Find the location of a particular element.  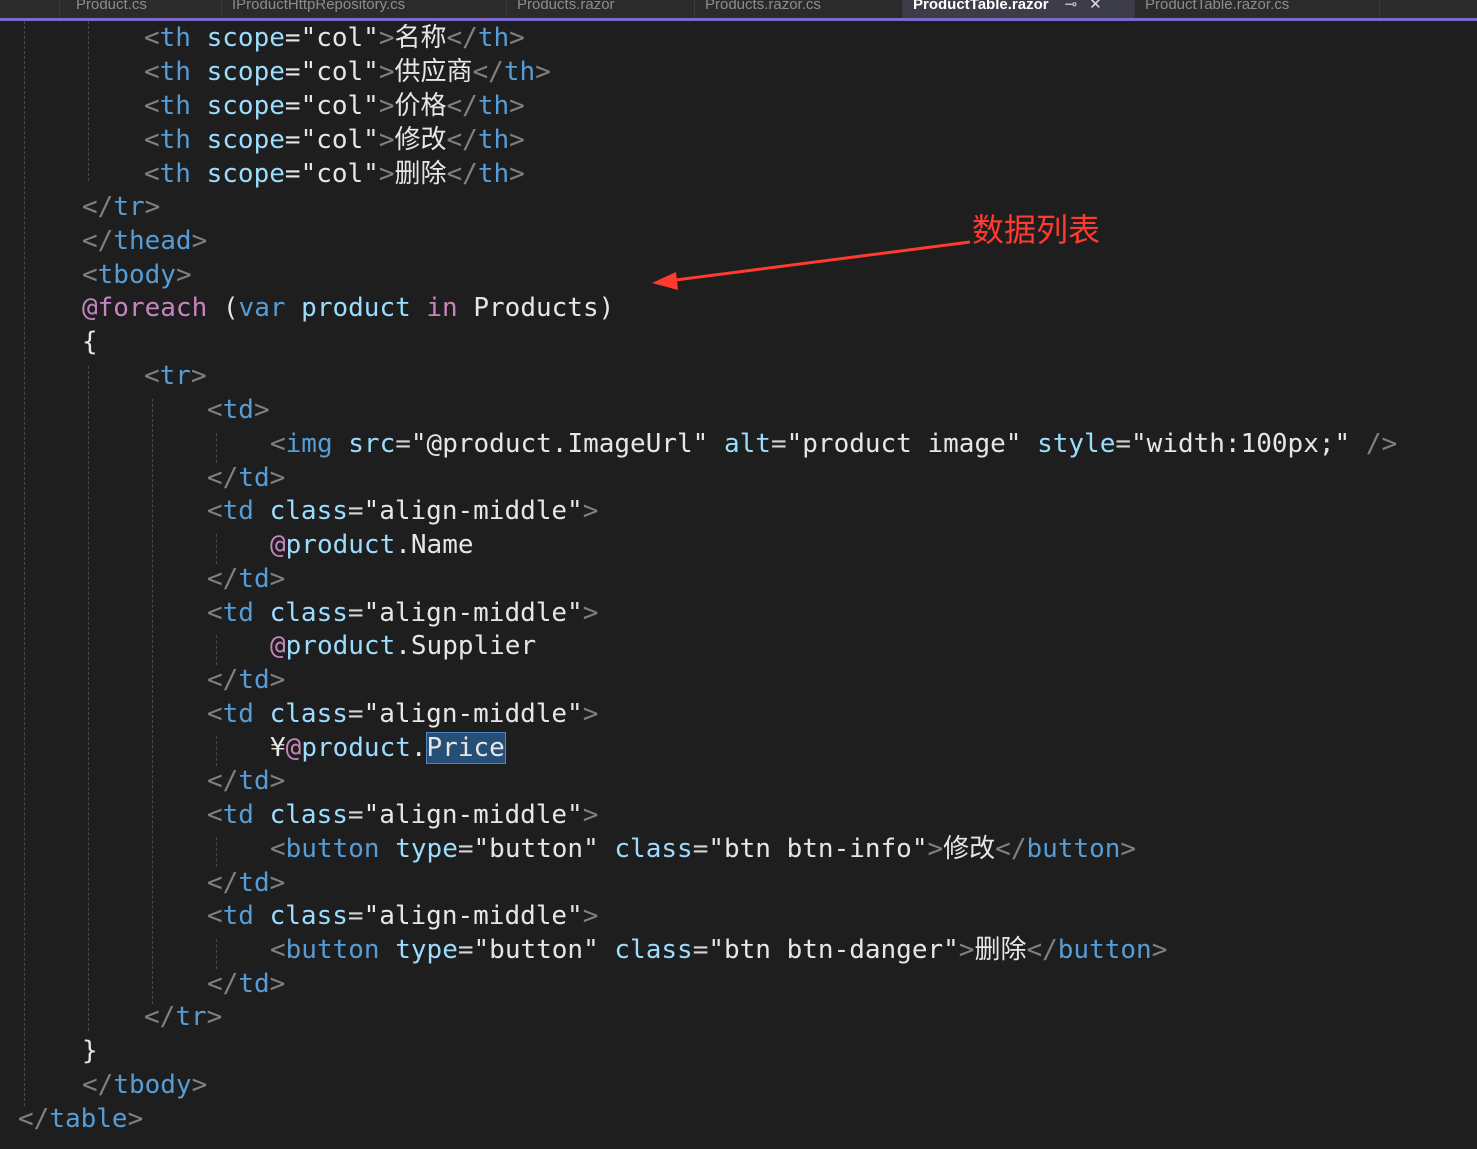

annotation-arrow is located at coordinates (811, 265).